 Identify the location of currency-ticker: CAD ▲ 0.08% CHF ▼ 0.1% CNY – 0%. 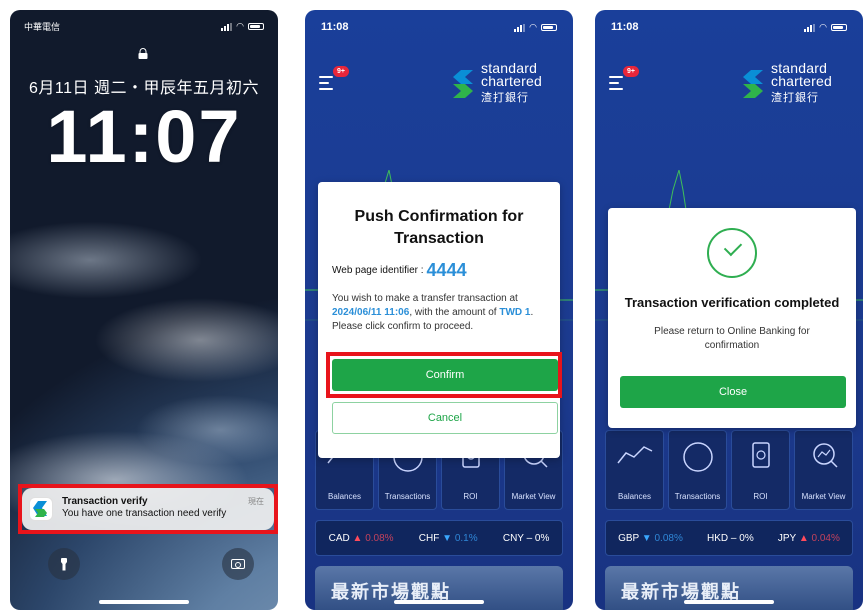
(439, 538).